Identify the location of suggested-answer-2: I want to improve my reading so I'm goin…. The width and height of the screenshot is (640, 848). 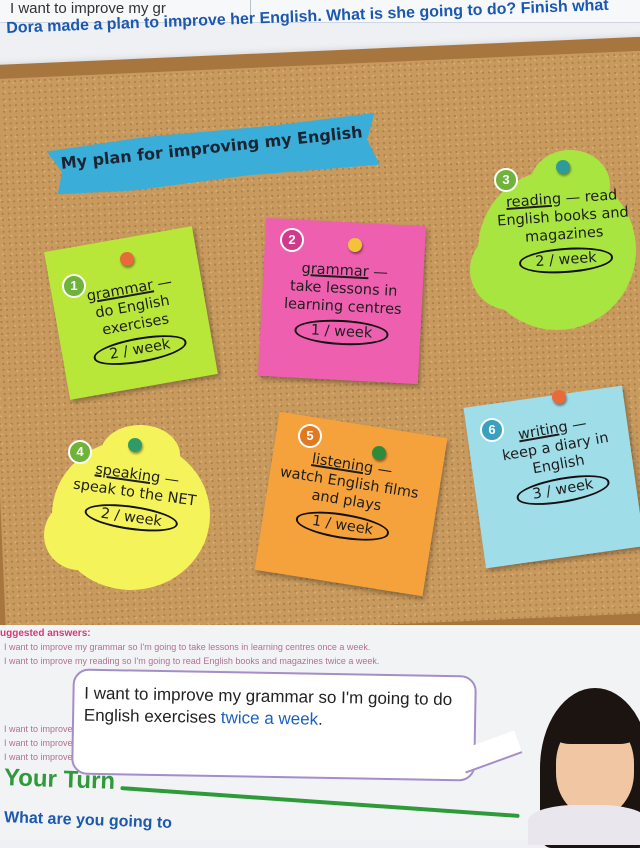
(192, 661).